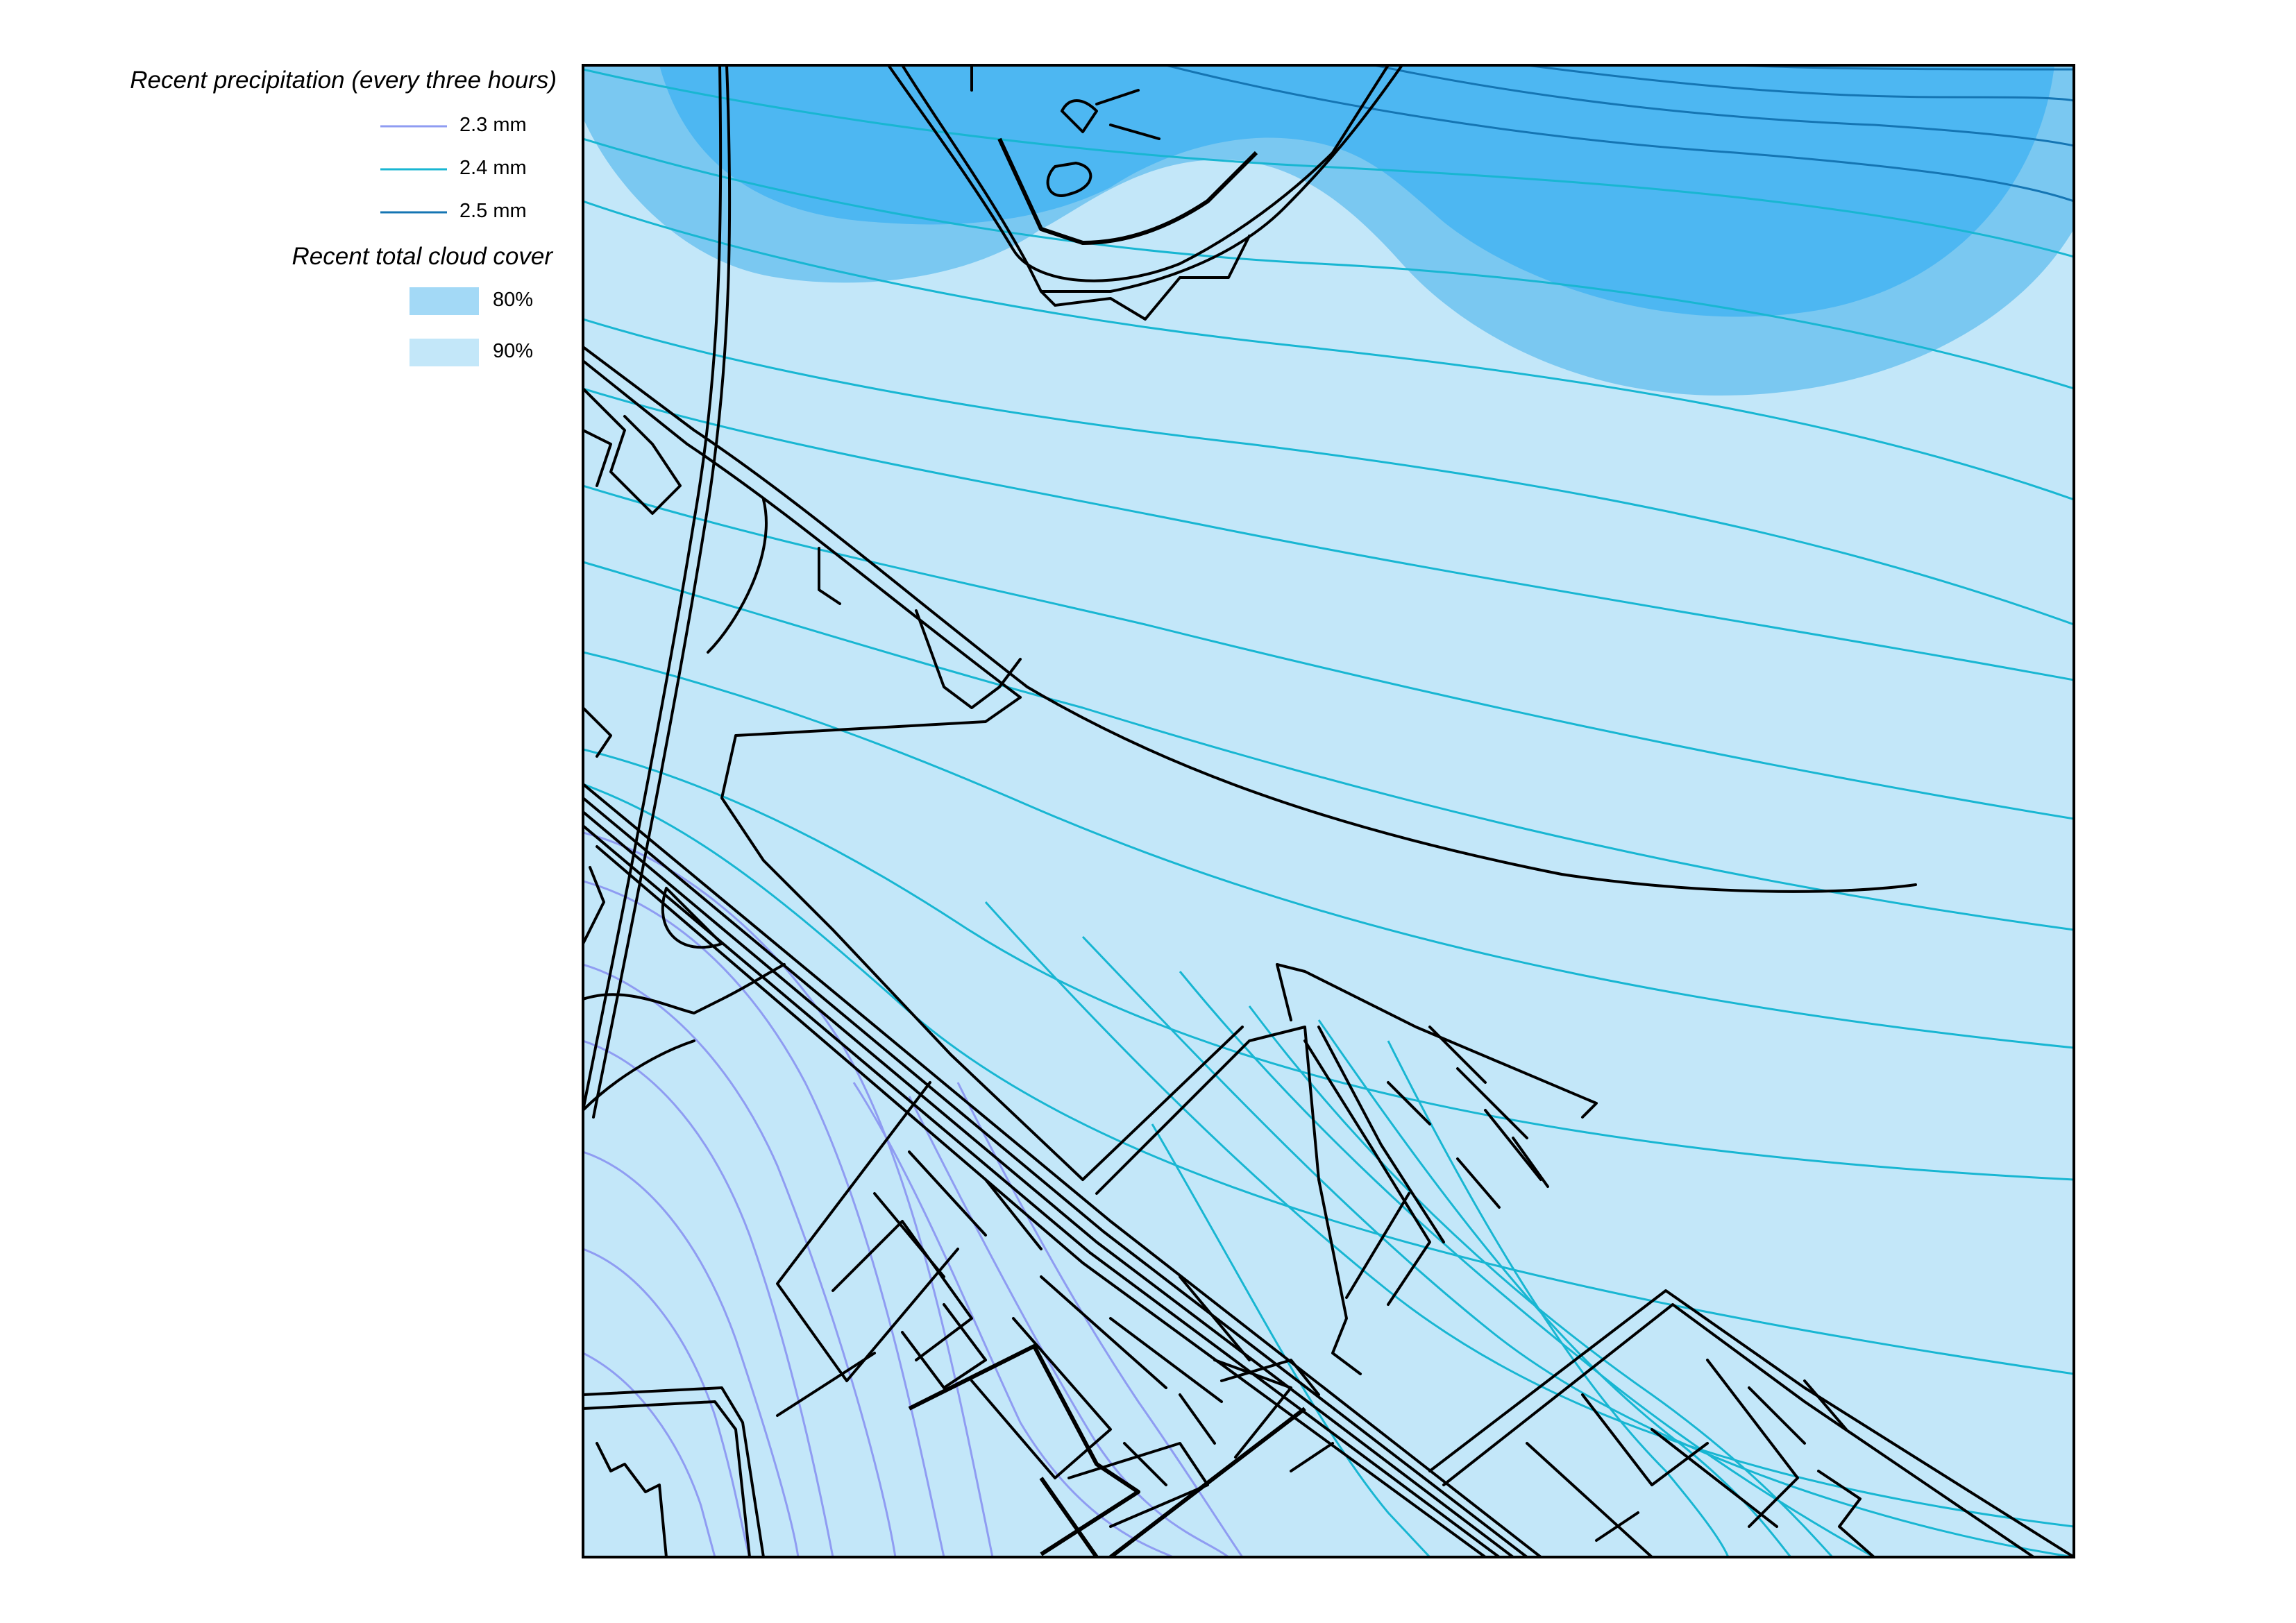  I want to click on legend-line-2-4mm, so click(414, 169).